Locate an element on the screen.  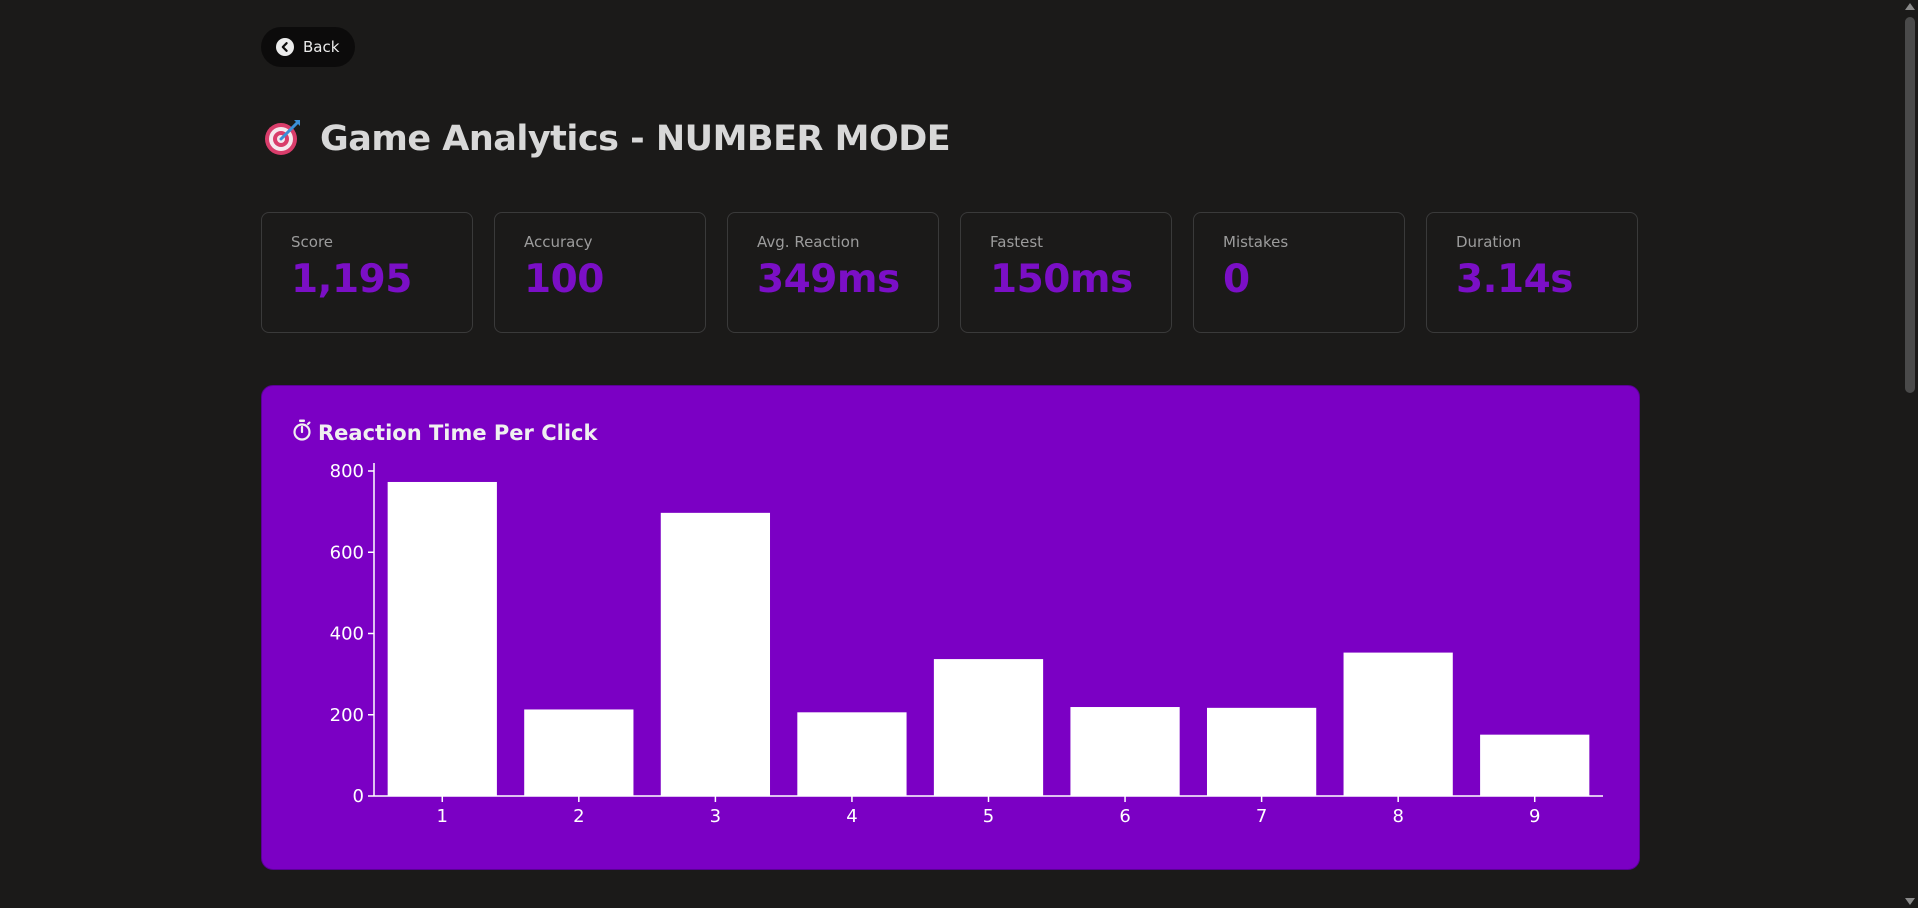
back-button-label: Back is located at coordinates (321, 47).